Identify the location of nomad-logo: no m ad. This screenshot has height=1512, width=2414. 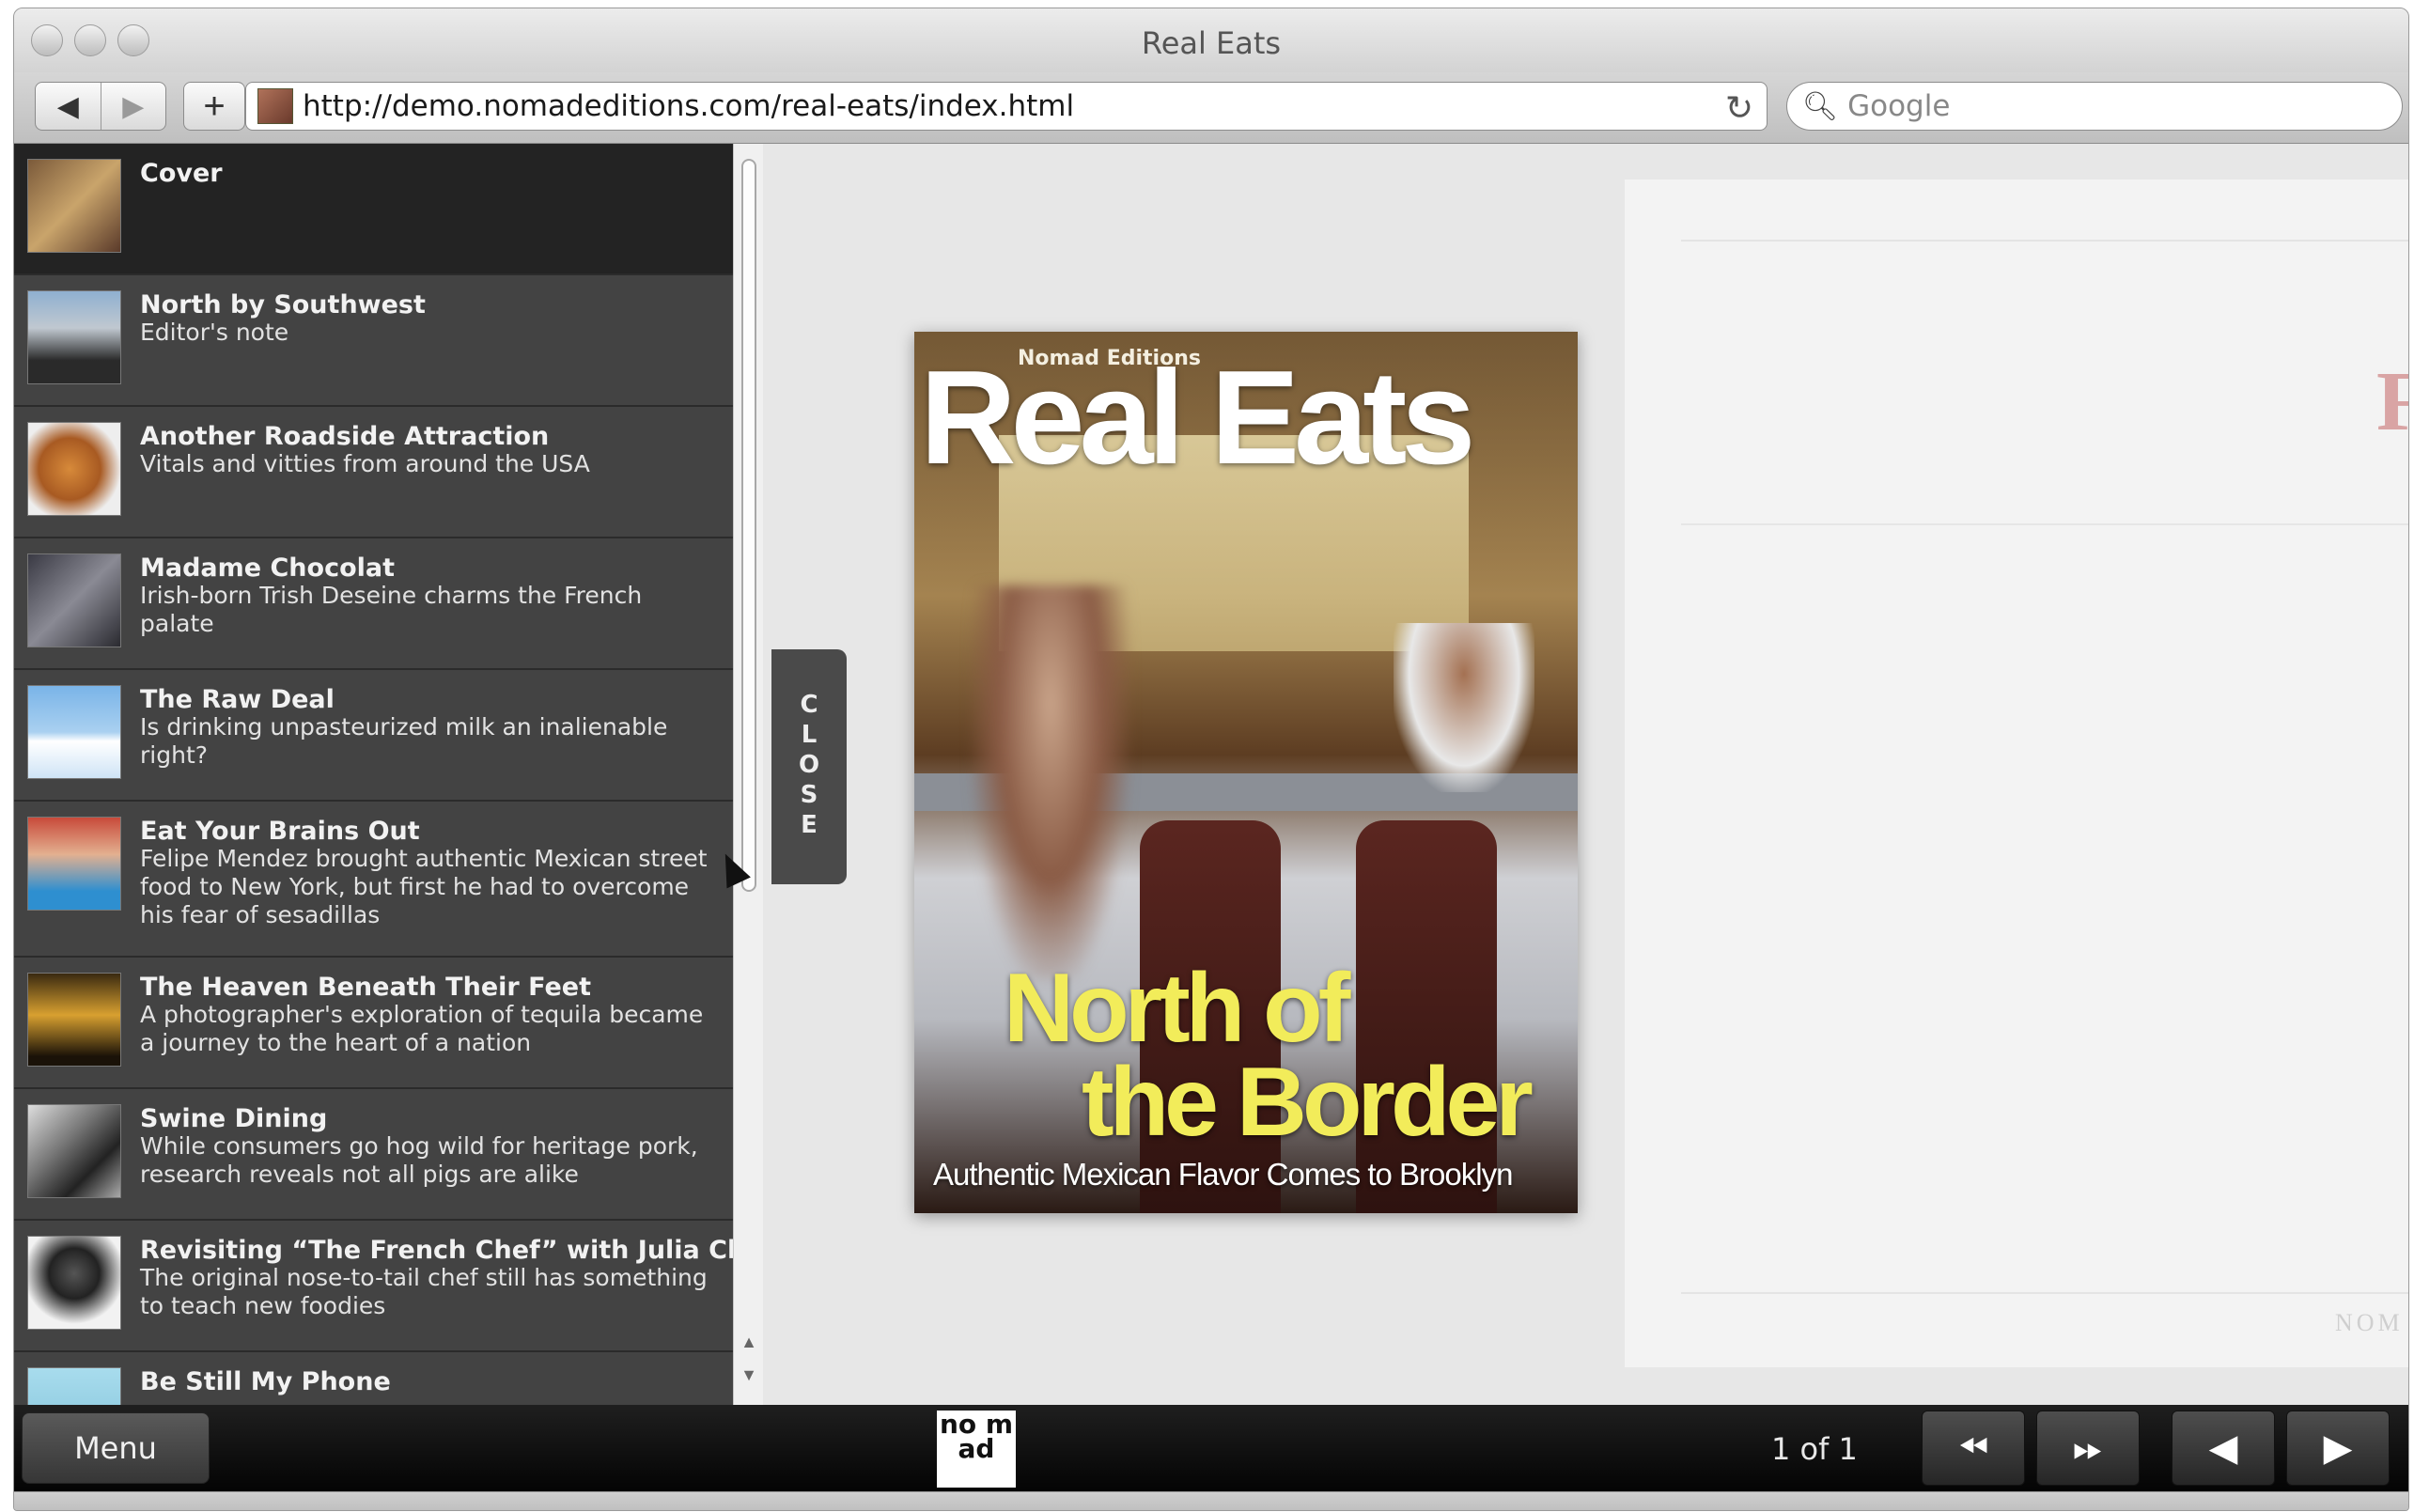
(976, 1449).